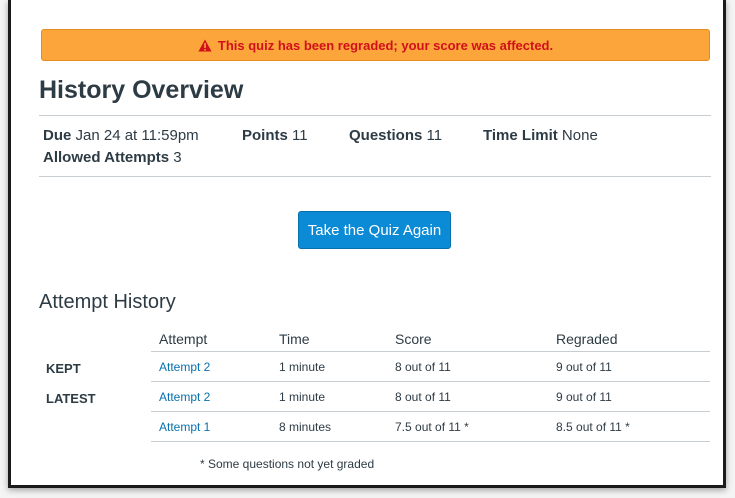  Describe the element at coordinates (430, 441) in the screenshot. I see `table-bottom-divider` at that location.